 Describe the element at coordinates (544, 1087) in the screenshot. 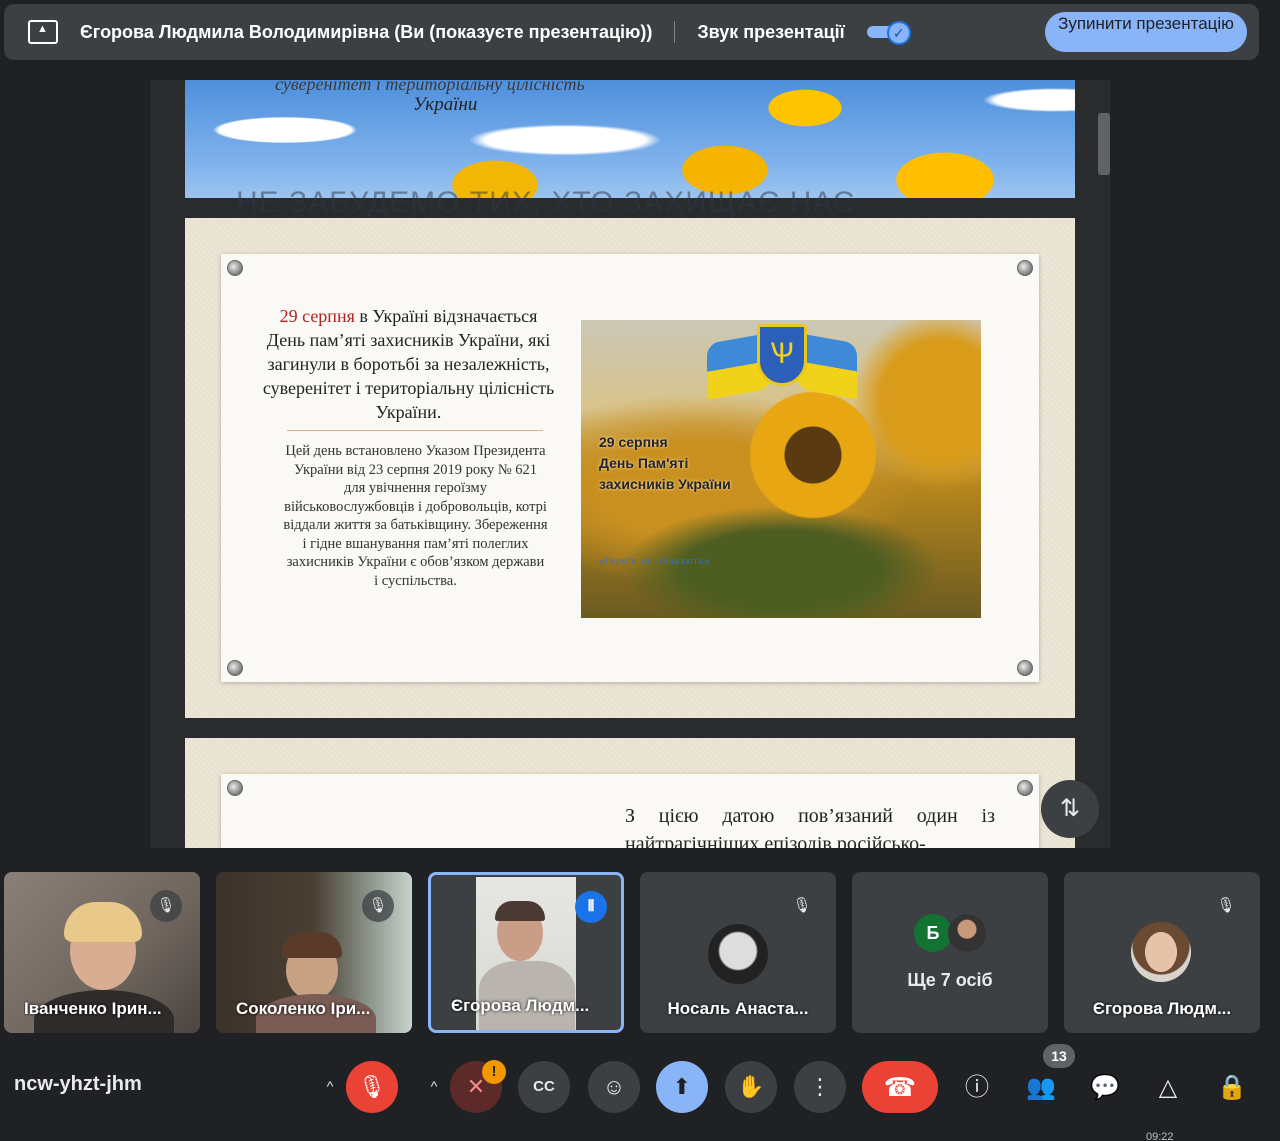

I see `captions-button: CC` at that location.